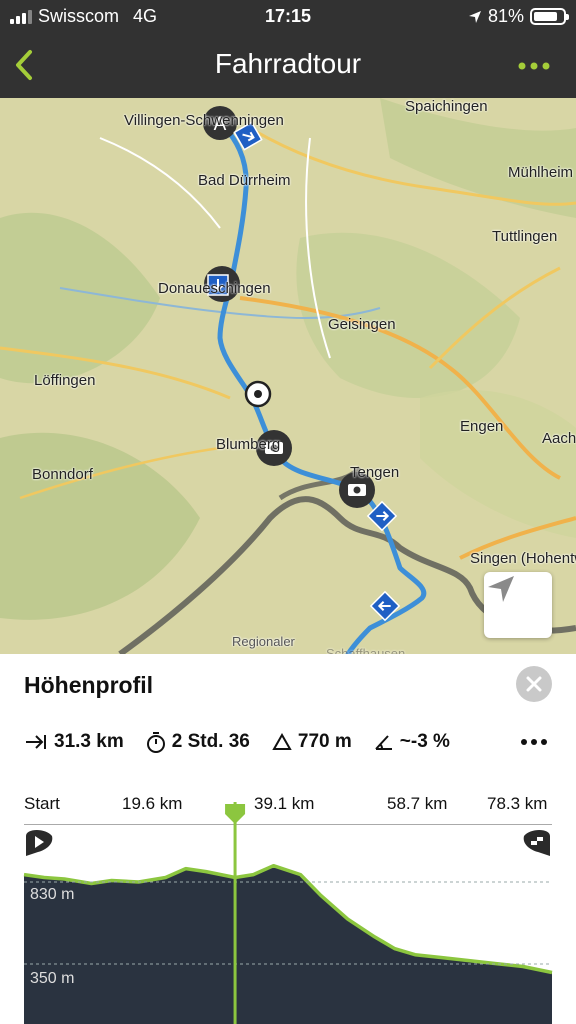  I want to click on stats-more-button, so click(534, 745).